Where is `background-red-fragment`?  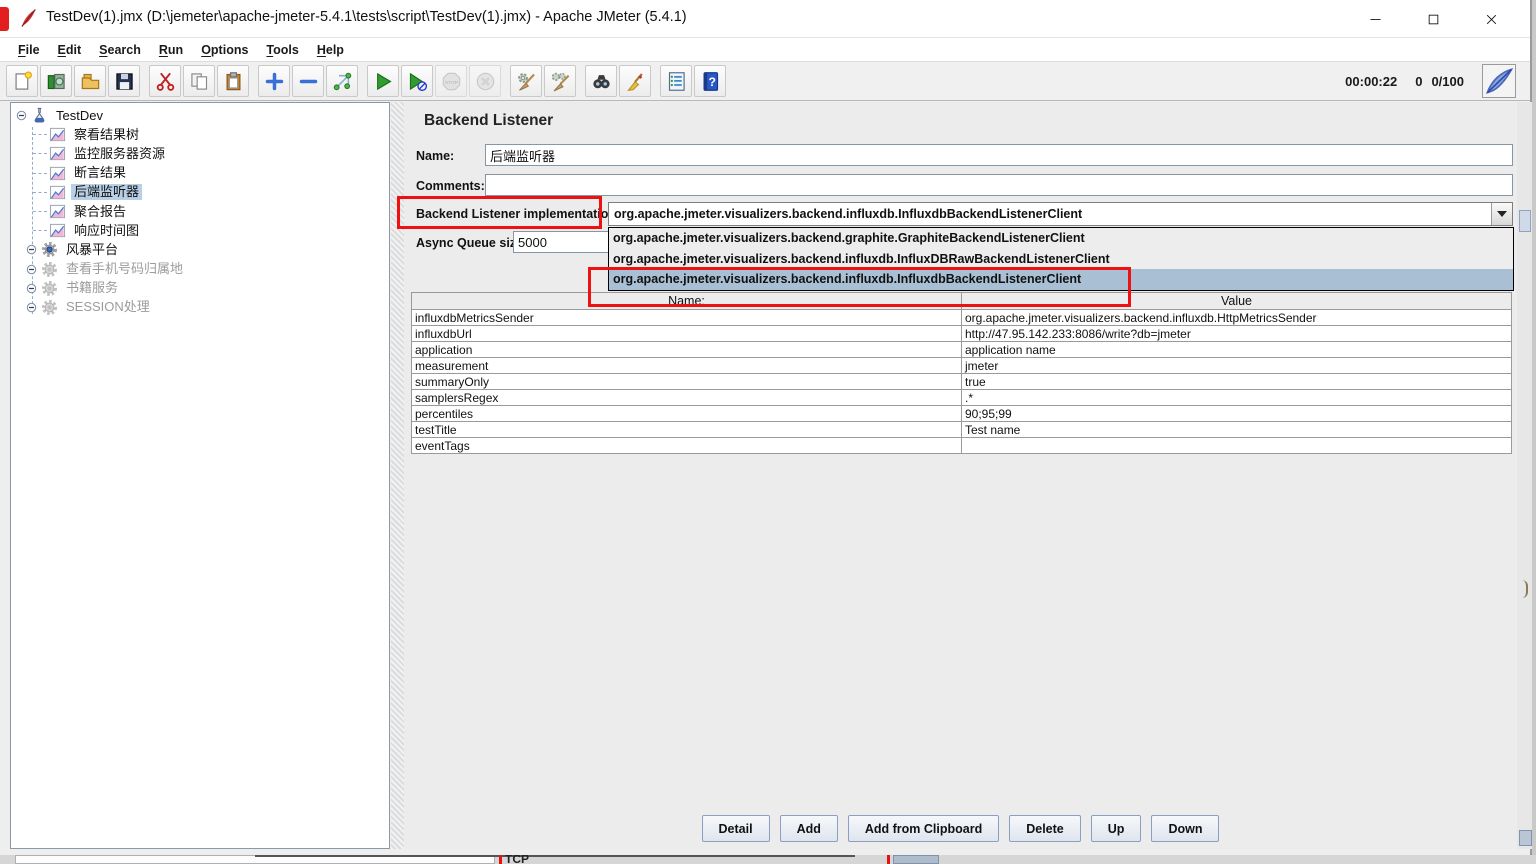
background-red-fragment is located at coordinates (4, 19).